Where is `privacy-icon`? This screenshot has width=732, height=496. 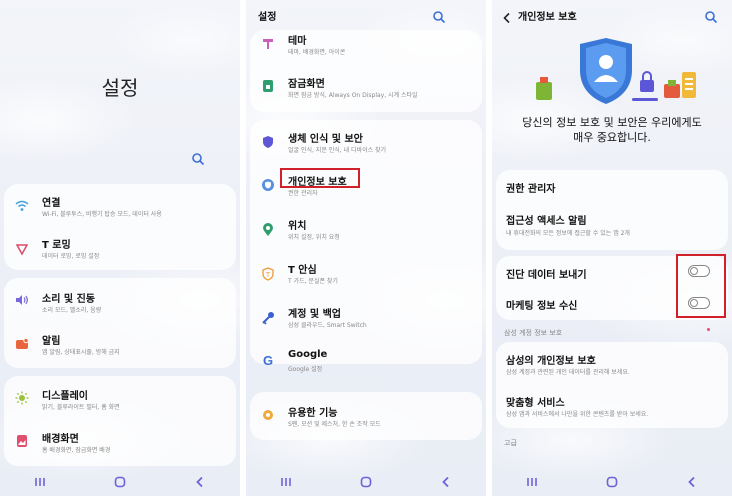
privacy-icon is located at coordinates (268, 185).